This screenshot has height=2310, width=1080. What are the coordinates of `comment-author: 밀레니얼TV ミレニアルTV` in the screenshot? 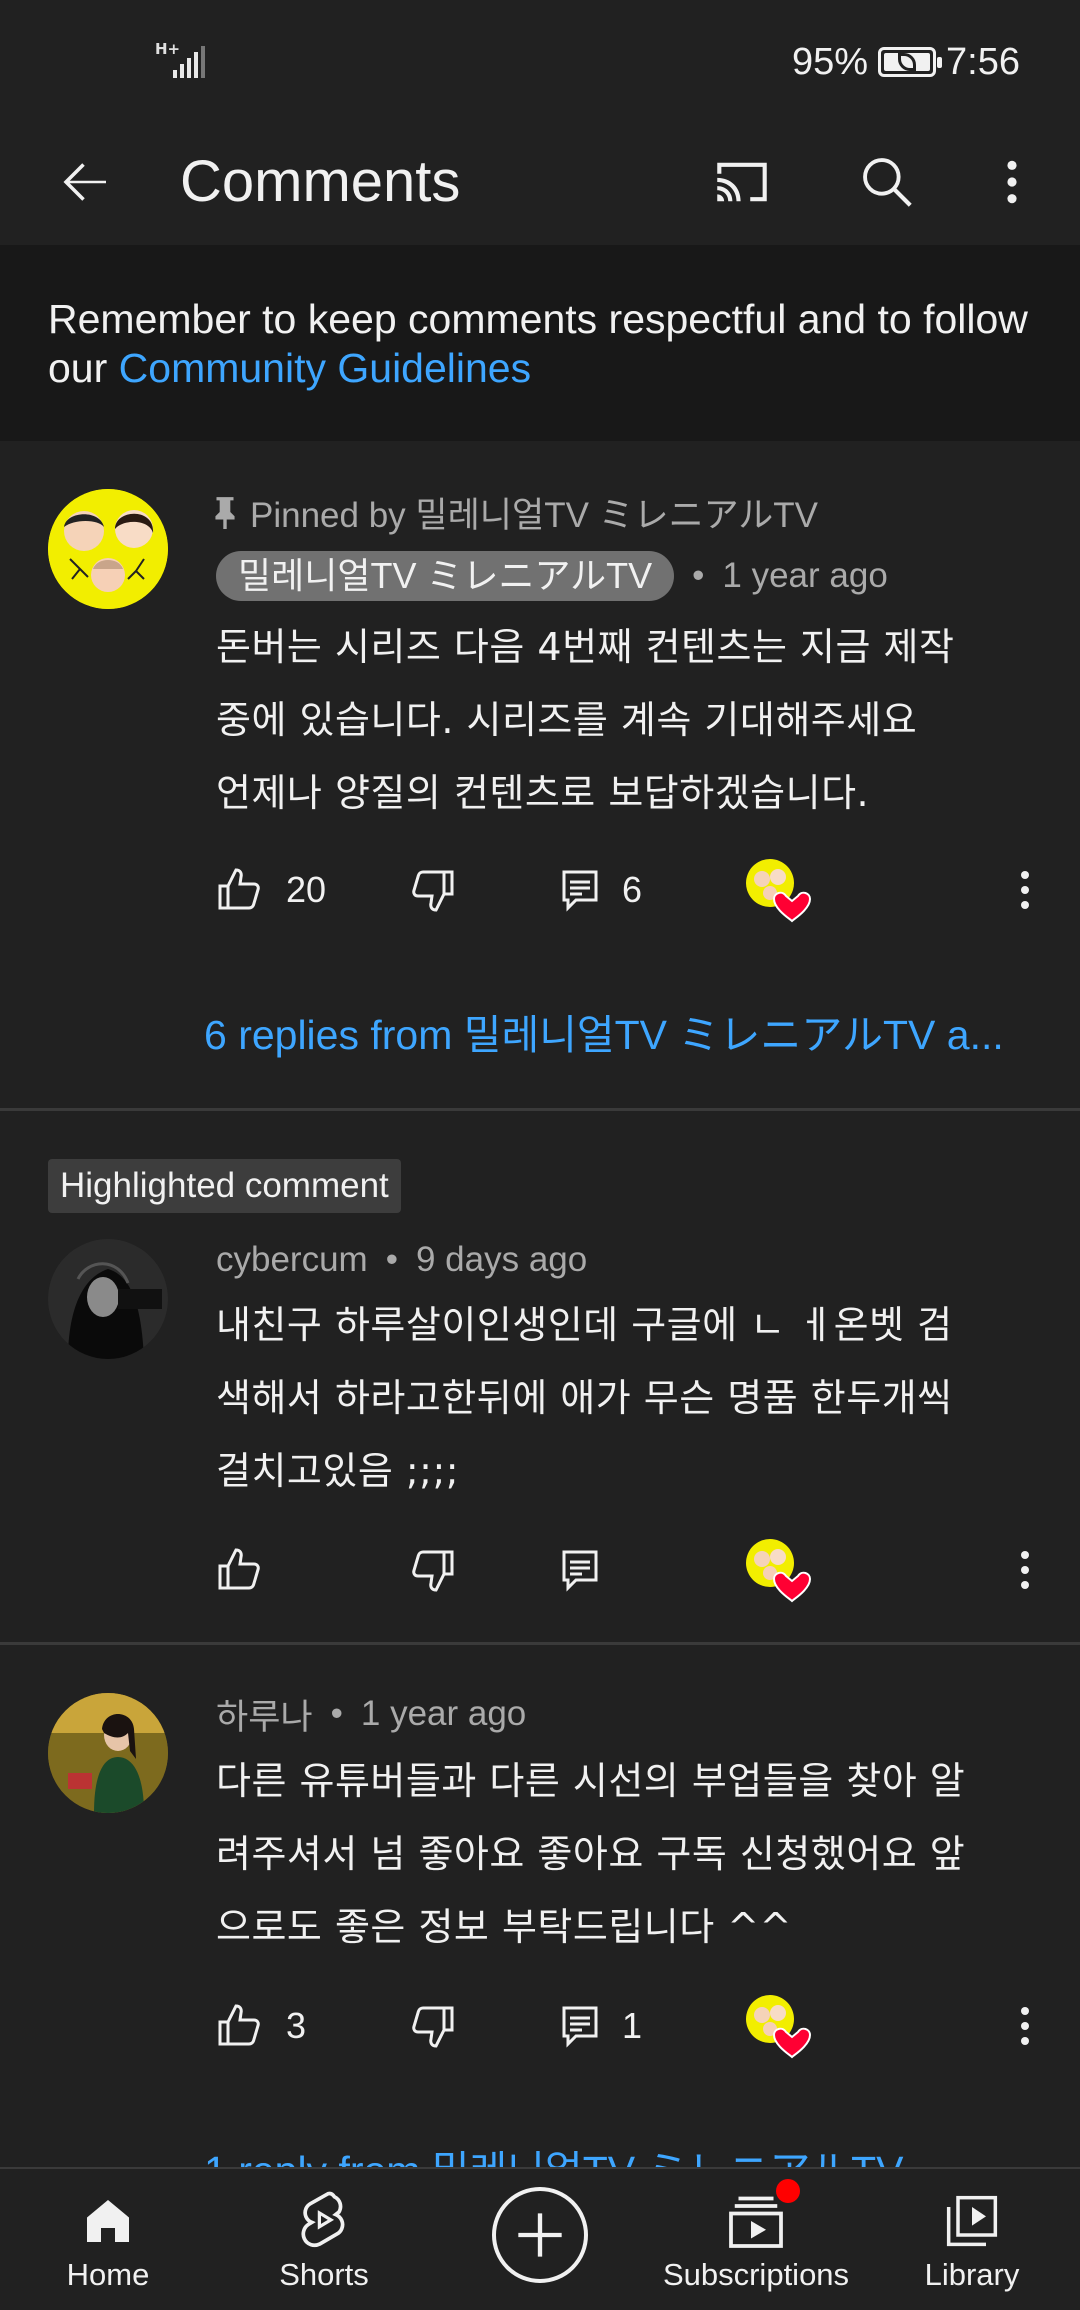 It's located at (445, 576).